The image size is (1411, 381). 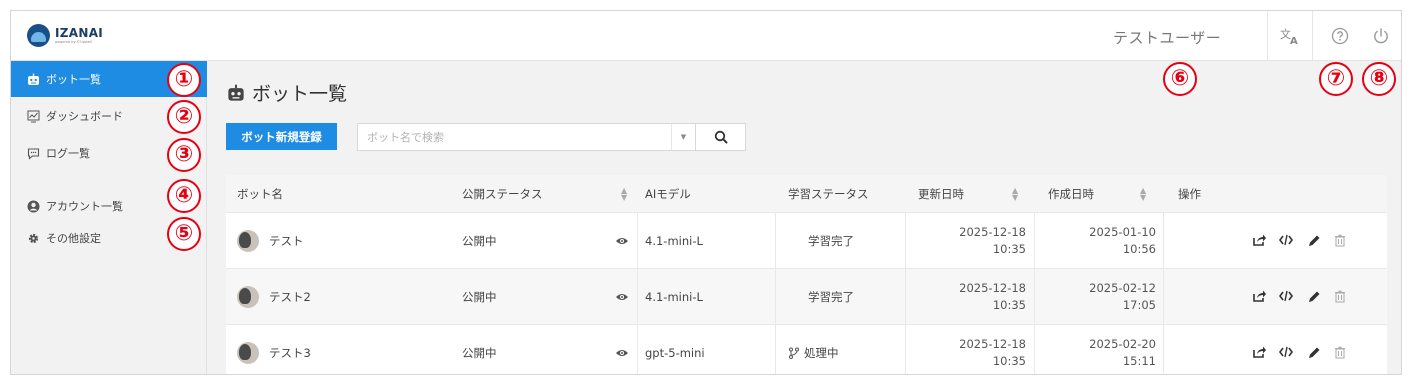 What do you see at coordinates (1340, 36) in the screenshot?
I see `help-icon` at bounding box center [1340, 36].